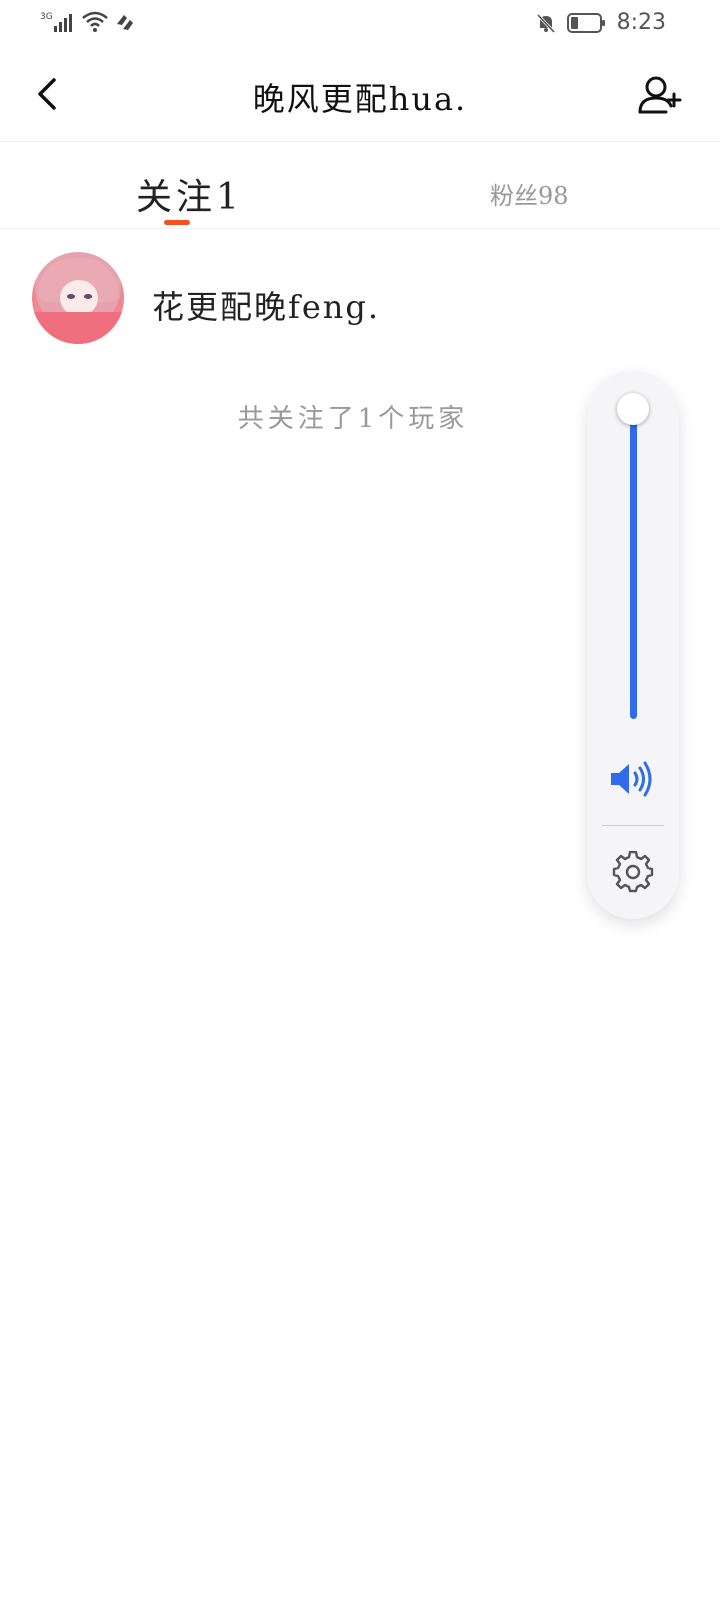 The width and height of the screenshot is (720, 1600). I want to click on list-item: 花更配晚feng., so click(360, 300).